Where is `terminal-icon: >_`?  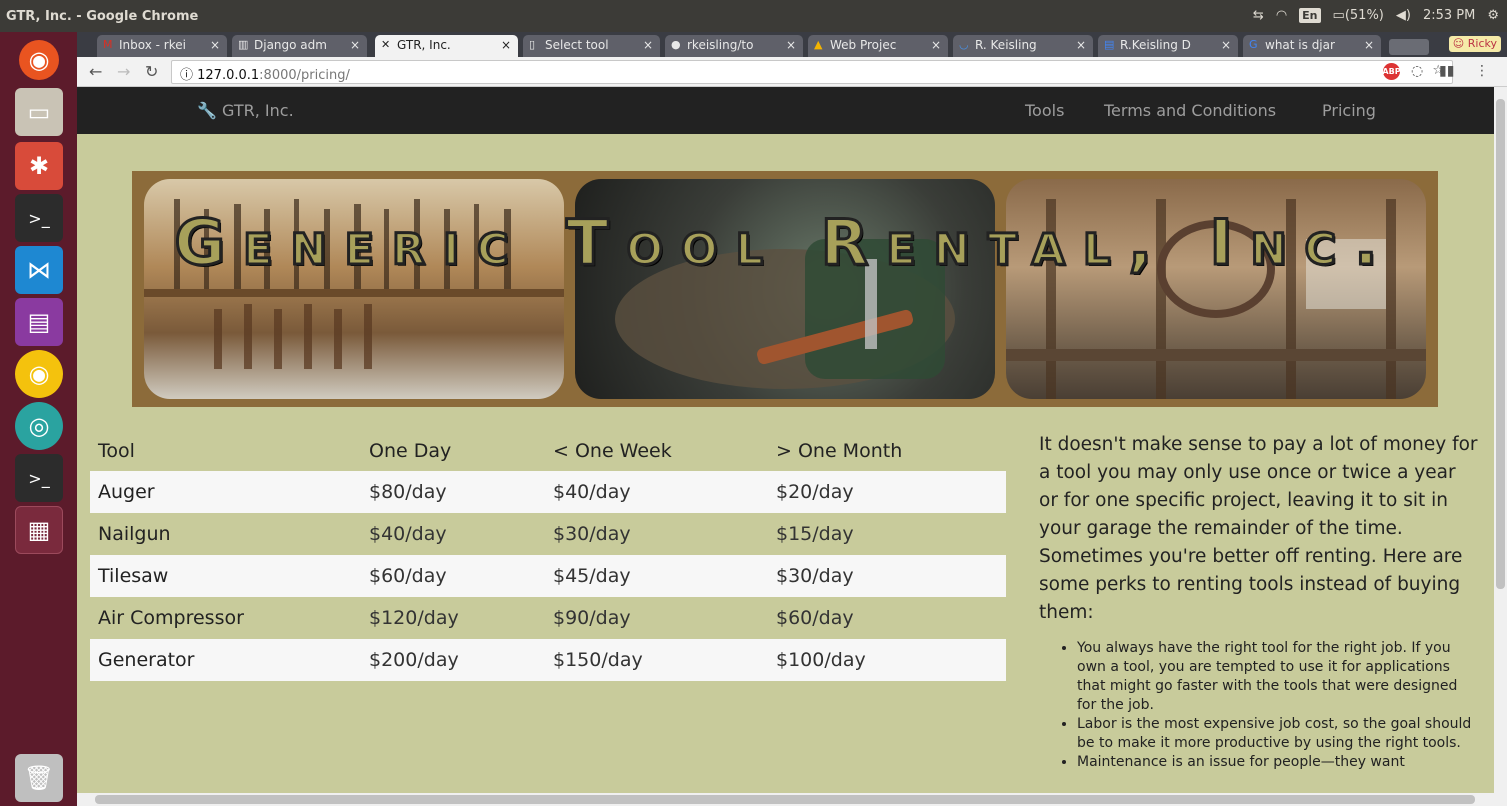 terminal-icon: >_ is located at coordinates (39, 218).